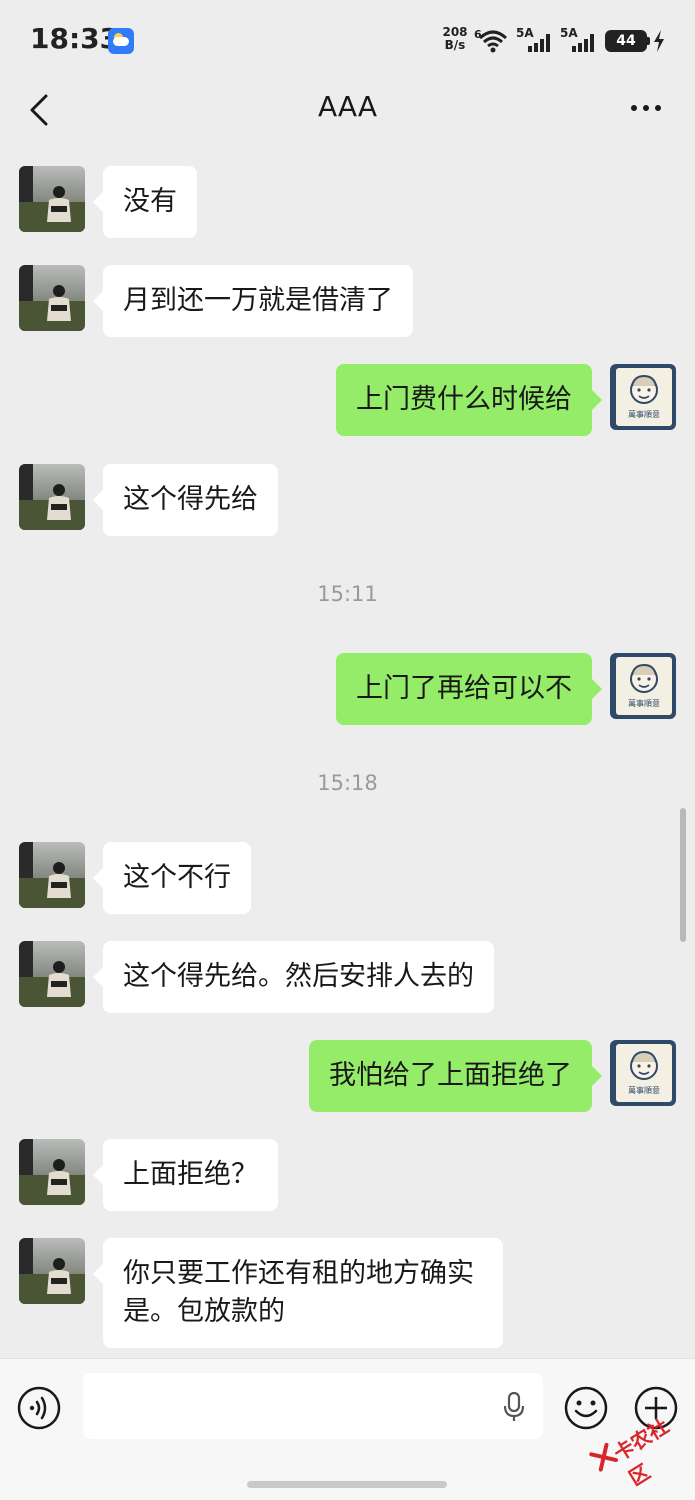 This screenshot has height=1500, width=695. Describe the element at coordinates (455, 45) in the screenshot. I see `network-speed-unit: B/s` at that location.